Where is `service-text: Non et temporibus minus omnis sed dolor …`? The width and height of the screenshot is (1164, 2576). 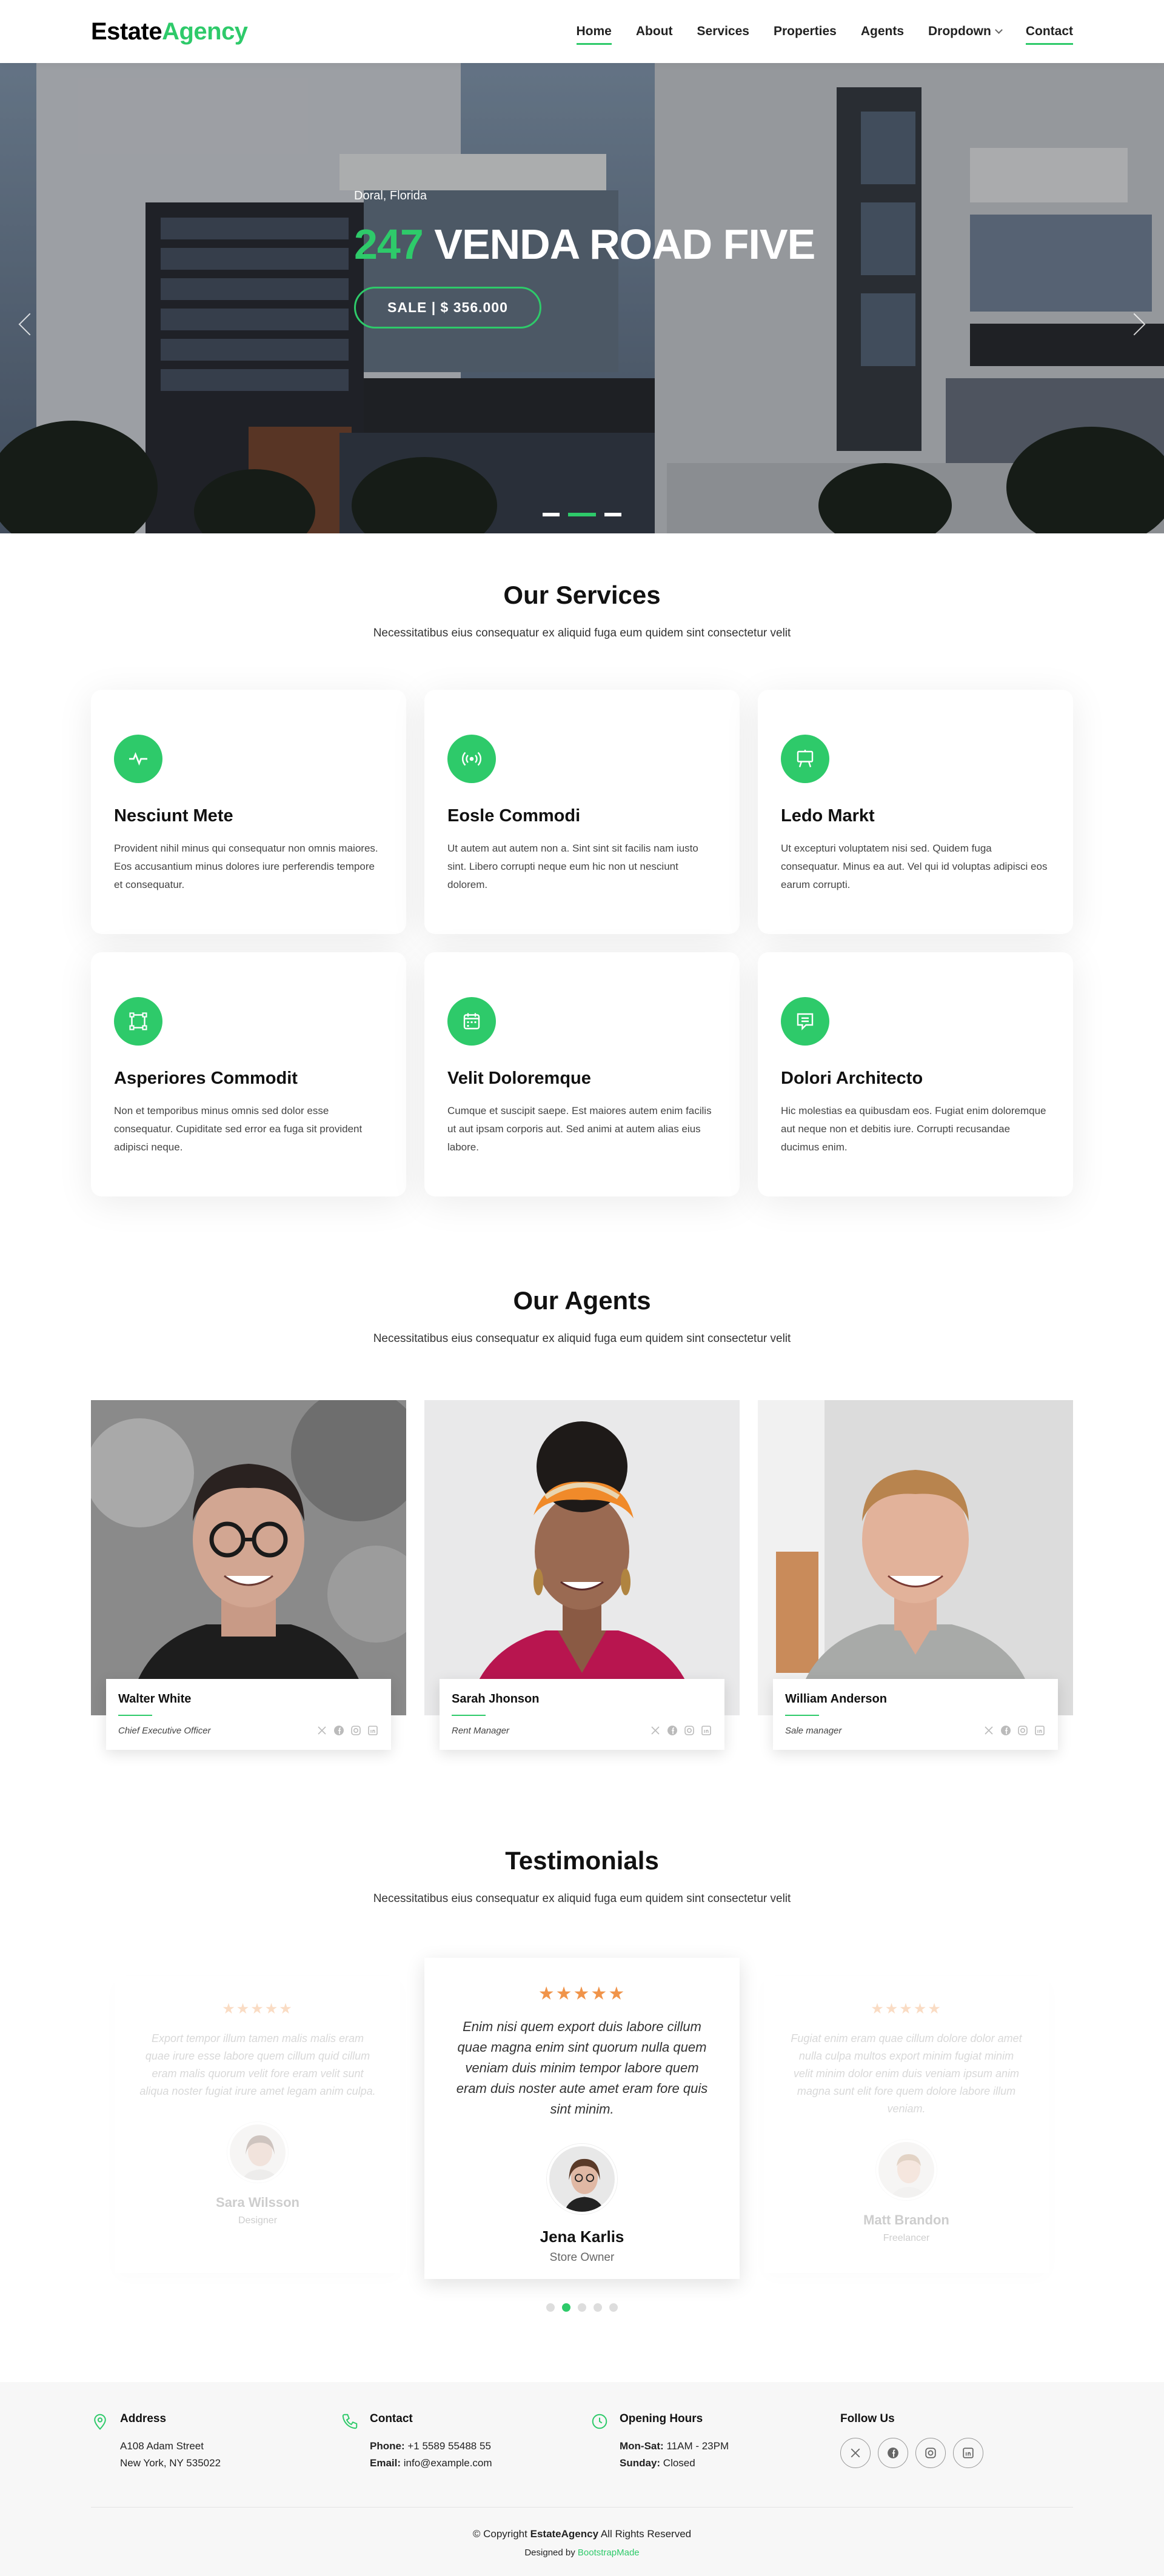 service-text: Non et temporibus minus omnis sed dolor … is located at coordinates (238, 1129).